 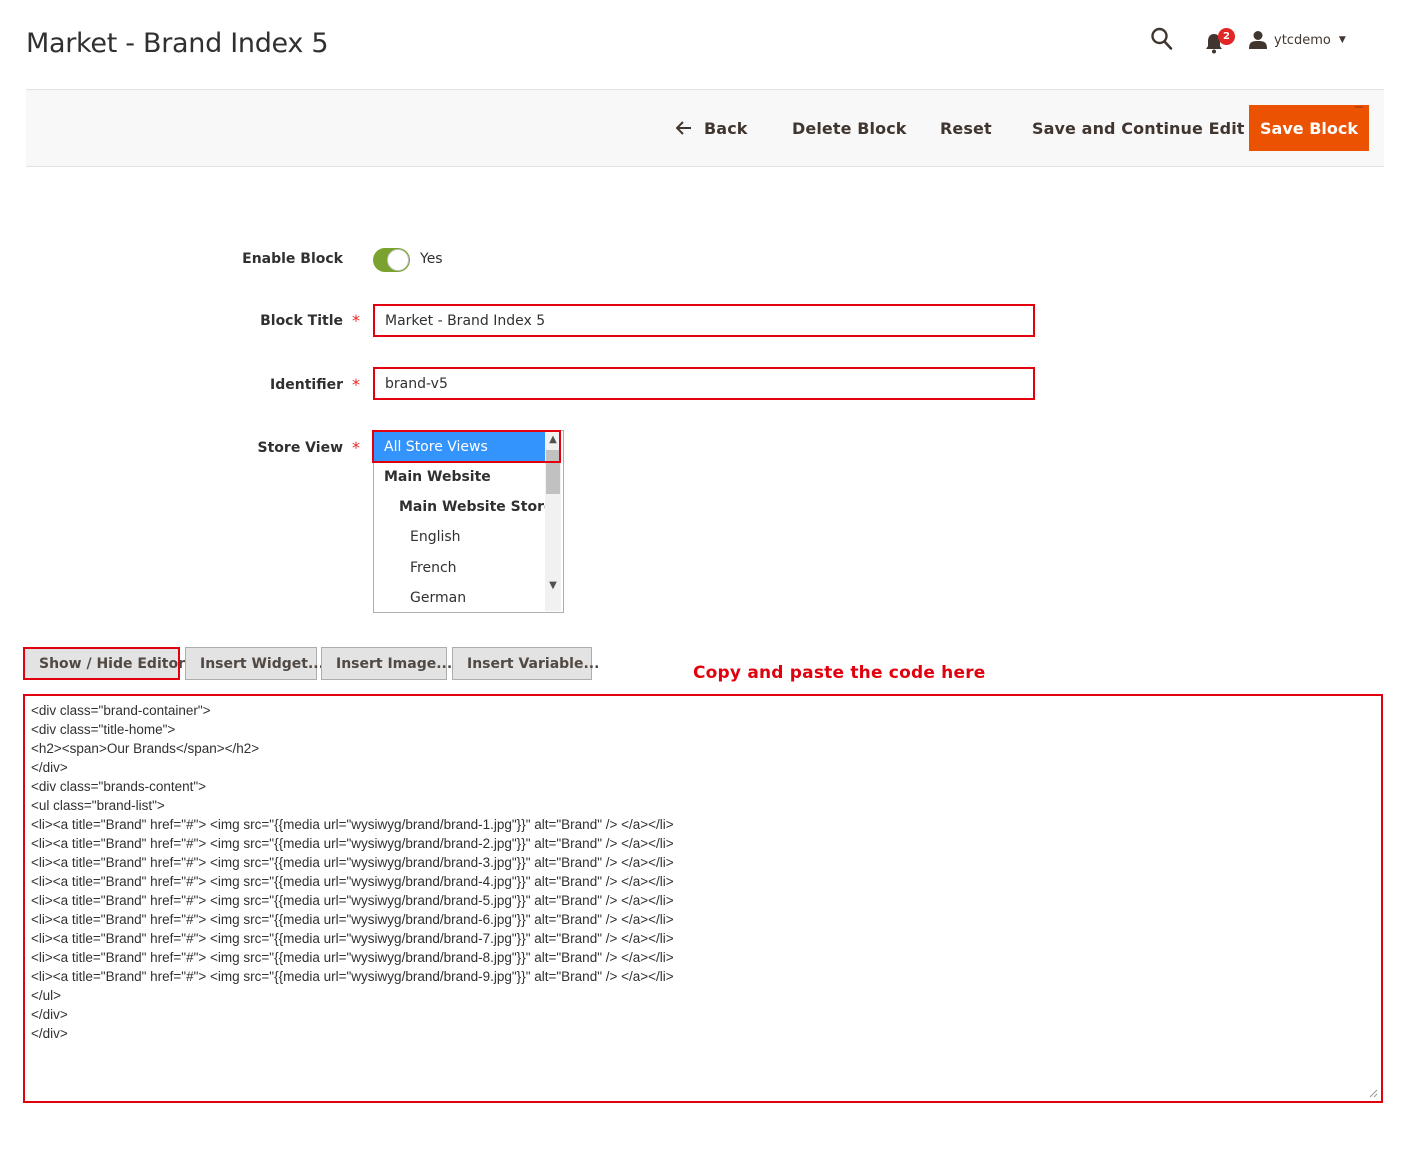 What do you see at coordinates (476, 507) in the screenshot?
I see `store-option-group-store: Main Website Store` at bounding box center [476, 507].